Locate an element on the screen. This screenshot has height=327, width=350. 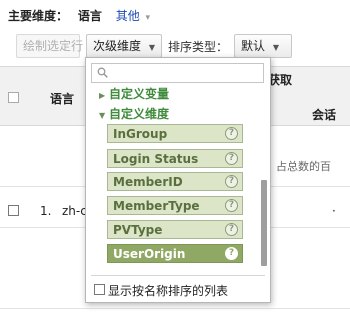
group-custom-variables: ▶ 自定义变量 is located at coordinates (134, 93).